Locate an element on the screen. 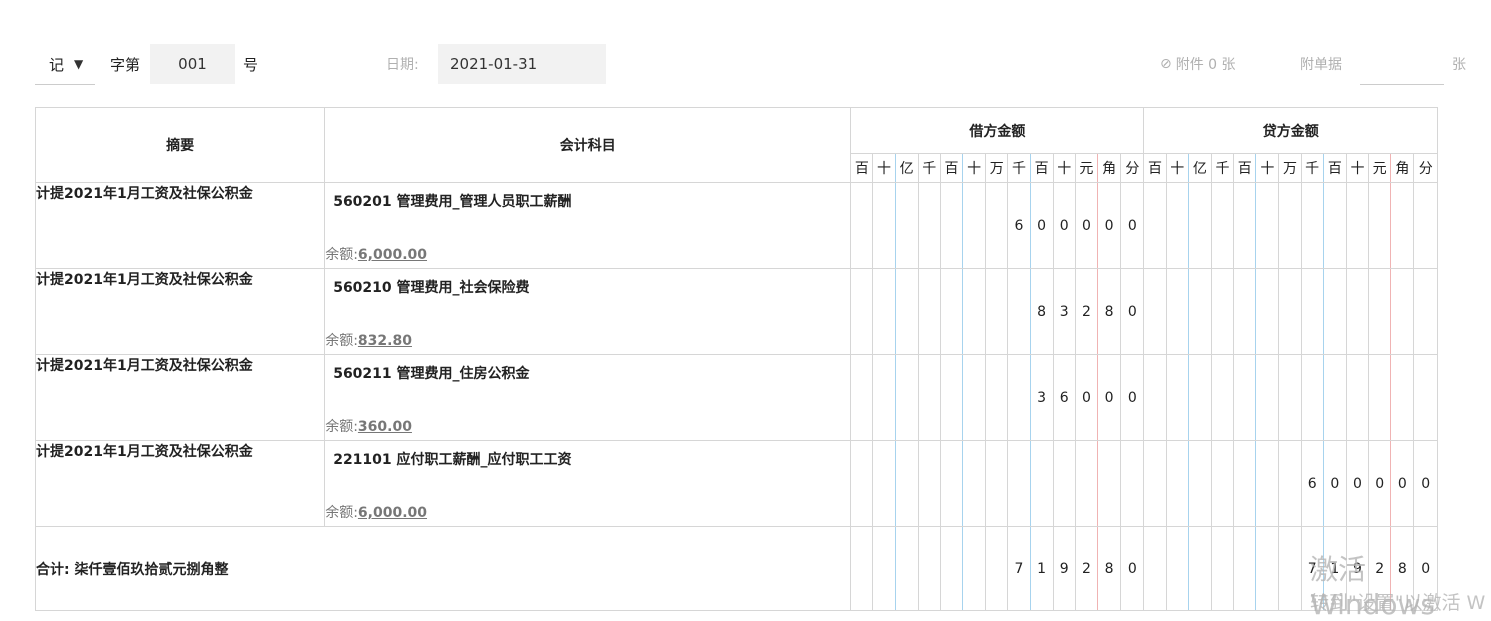  digit-header: 千 is located at coordinates (1019, 168).